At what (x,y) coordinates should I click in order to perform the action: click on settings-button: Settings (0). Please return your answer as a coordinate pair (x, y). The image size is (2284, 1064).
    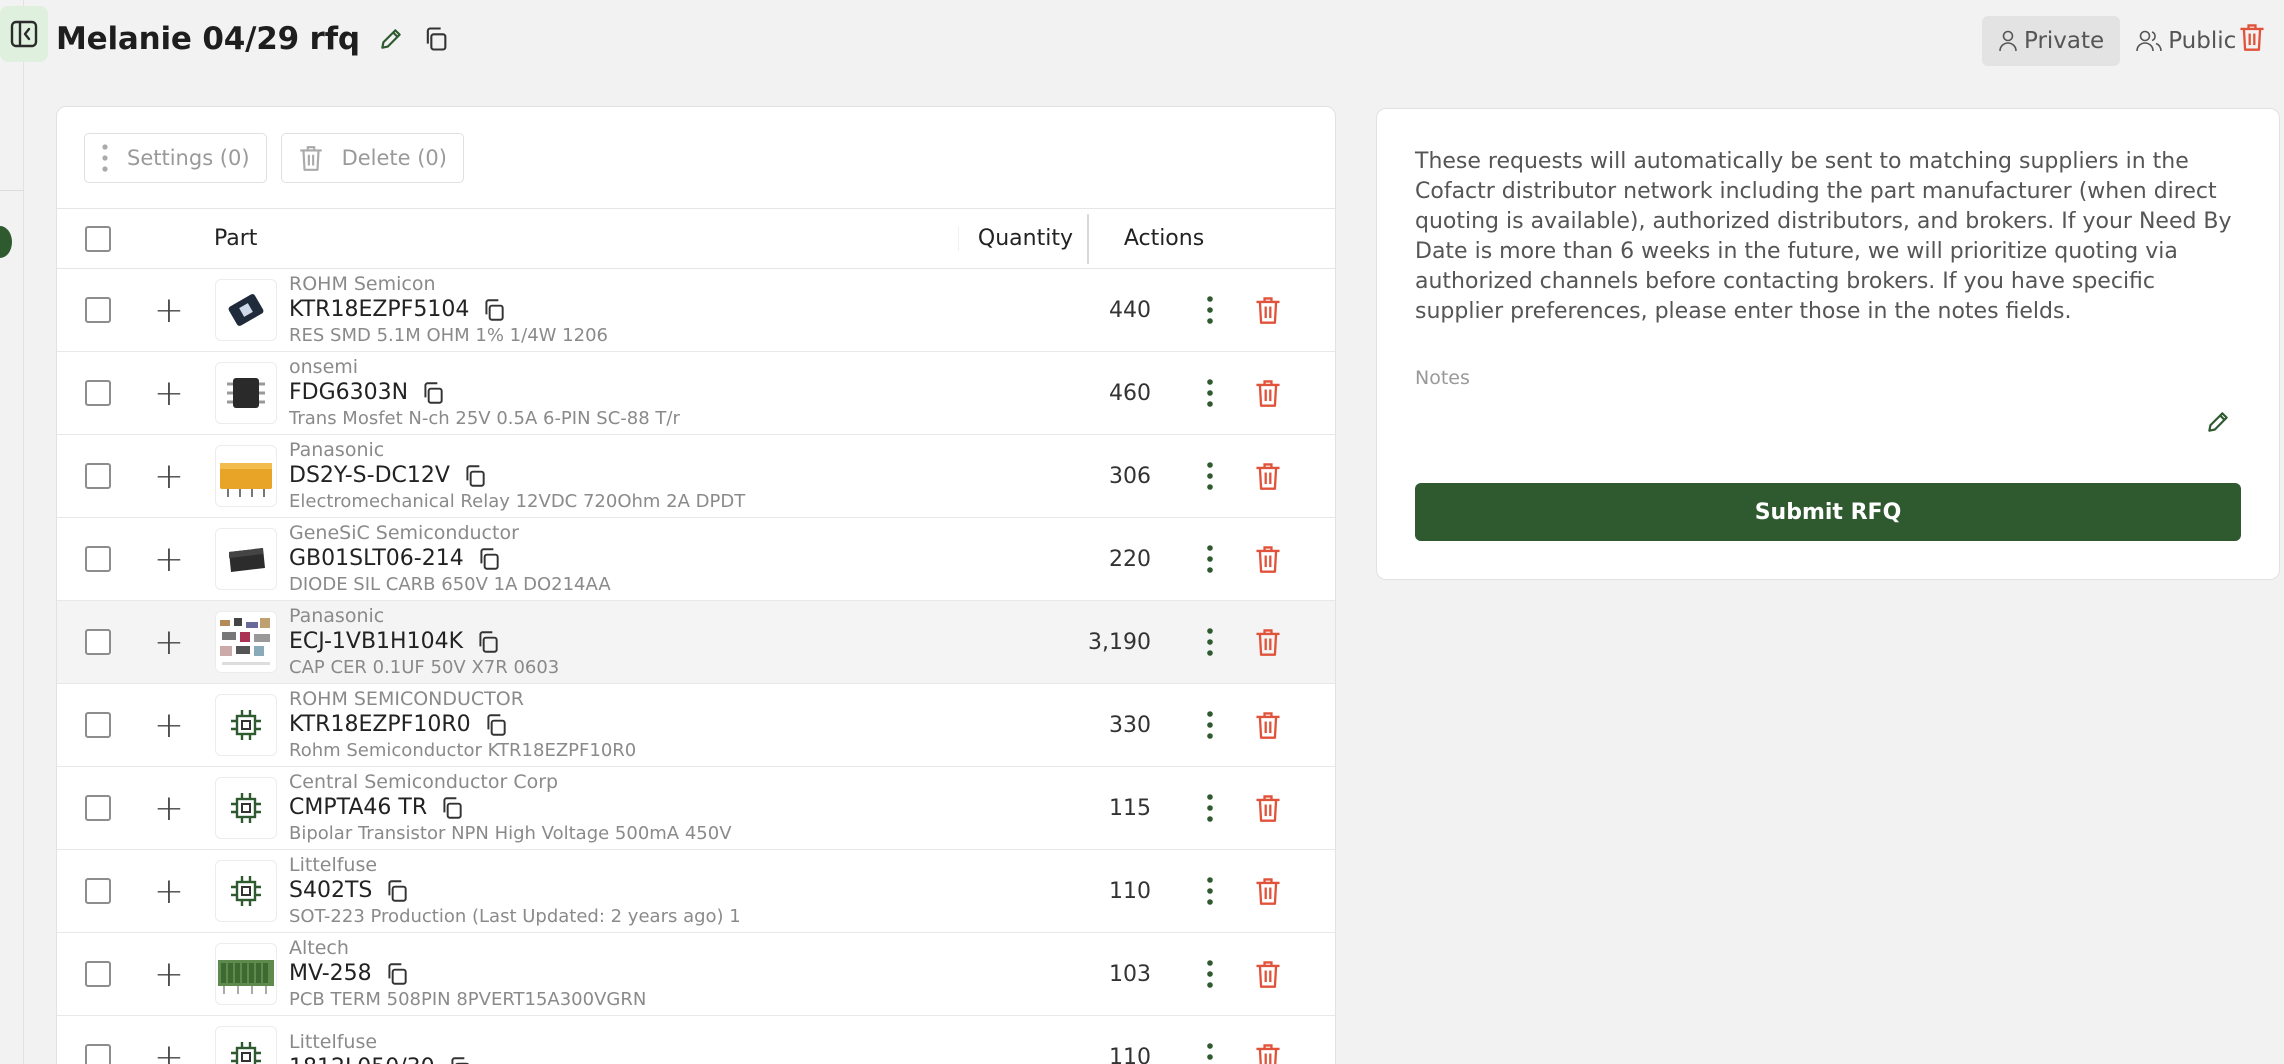
    Looking at the image, I should click on (175, 157).